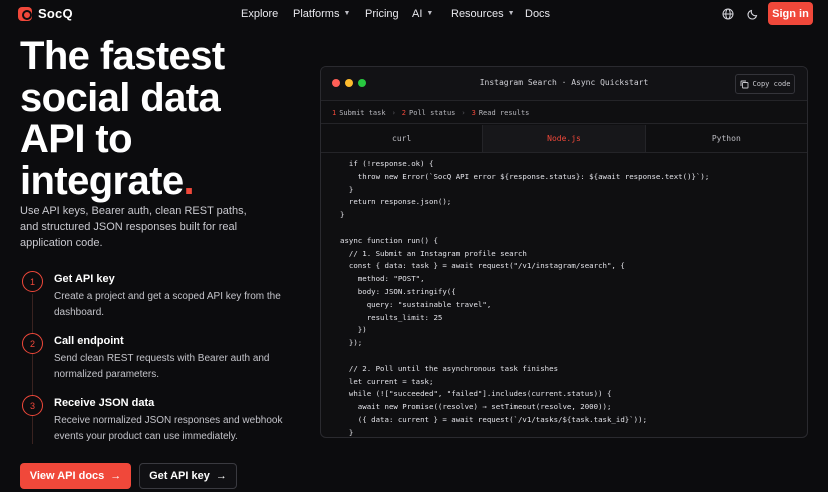 The width and height of the screenshot is (828, 492). I want to click on view-api-docs-button: View API docs →, so click(75, 476).